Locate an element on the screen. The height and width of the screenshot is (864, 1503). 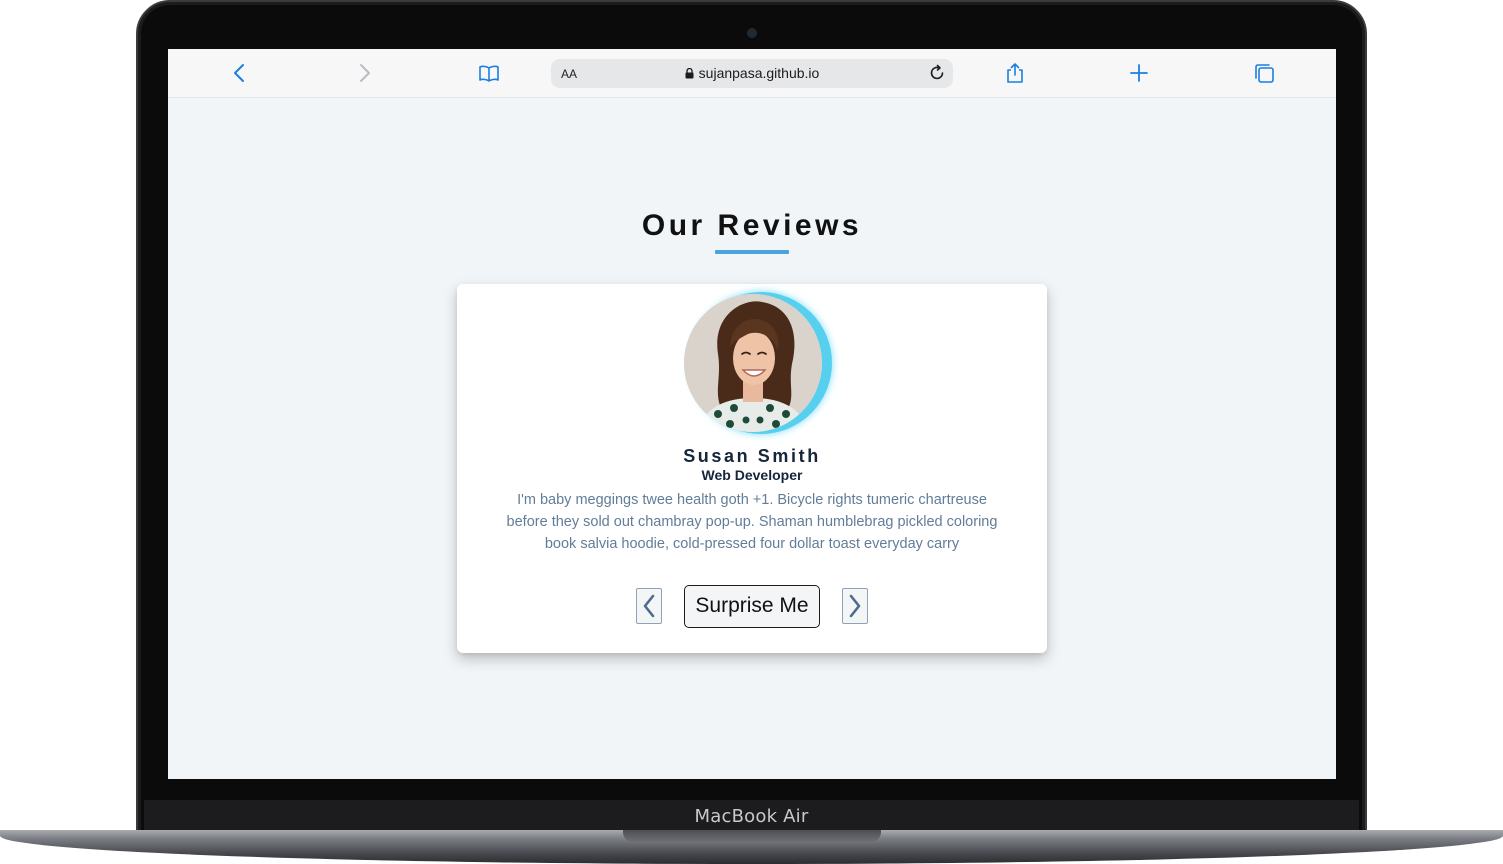
brand-label: MacBook Air is located at coordinates (751, 816).